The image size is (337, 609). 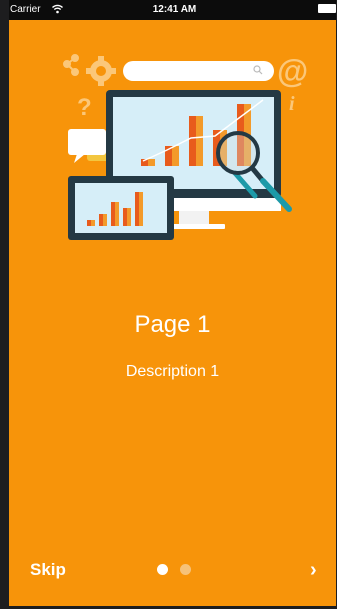 I want to click on status-time: 12:41 AM, so click(x=174, y=9).